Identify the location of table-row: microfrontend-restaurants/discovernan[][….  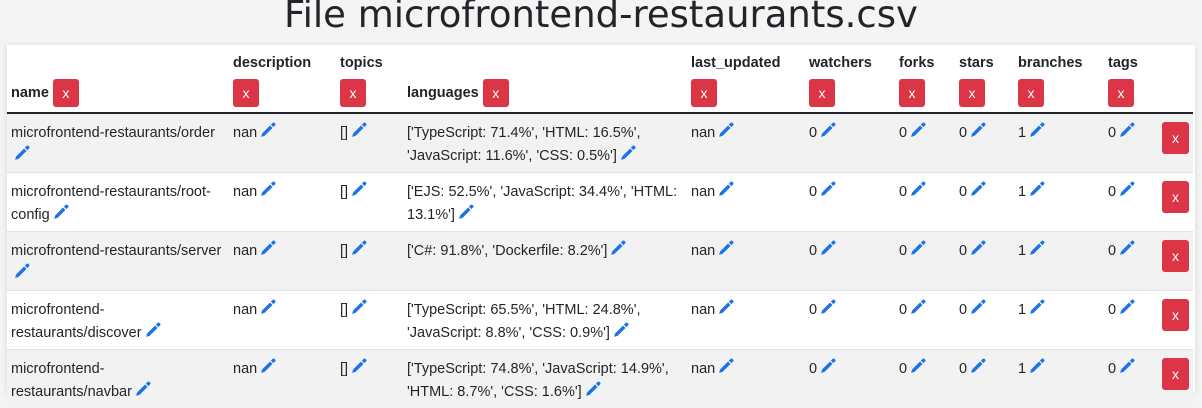
(600, 320).